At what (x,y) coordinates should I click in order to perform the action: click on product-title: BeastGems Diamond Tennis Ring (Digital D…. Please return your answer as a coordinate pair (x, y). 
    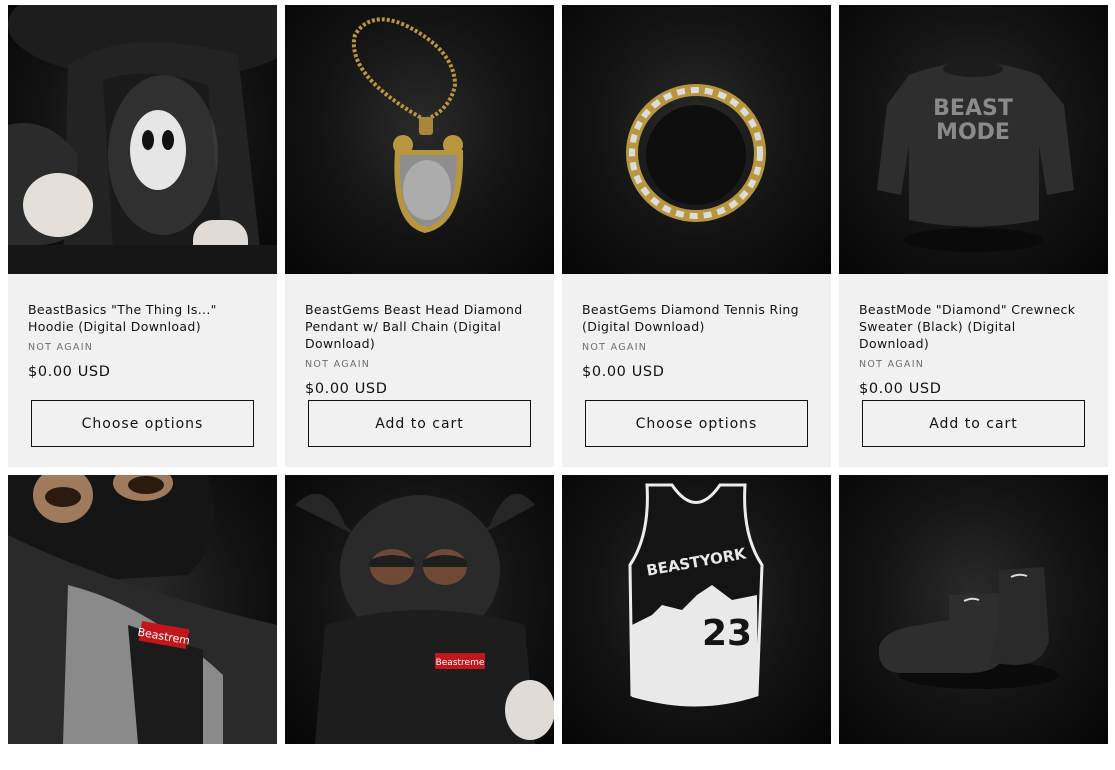
    Looking at the image, I should click on (696, 318).